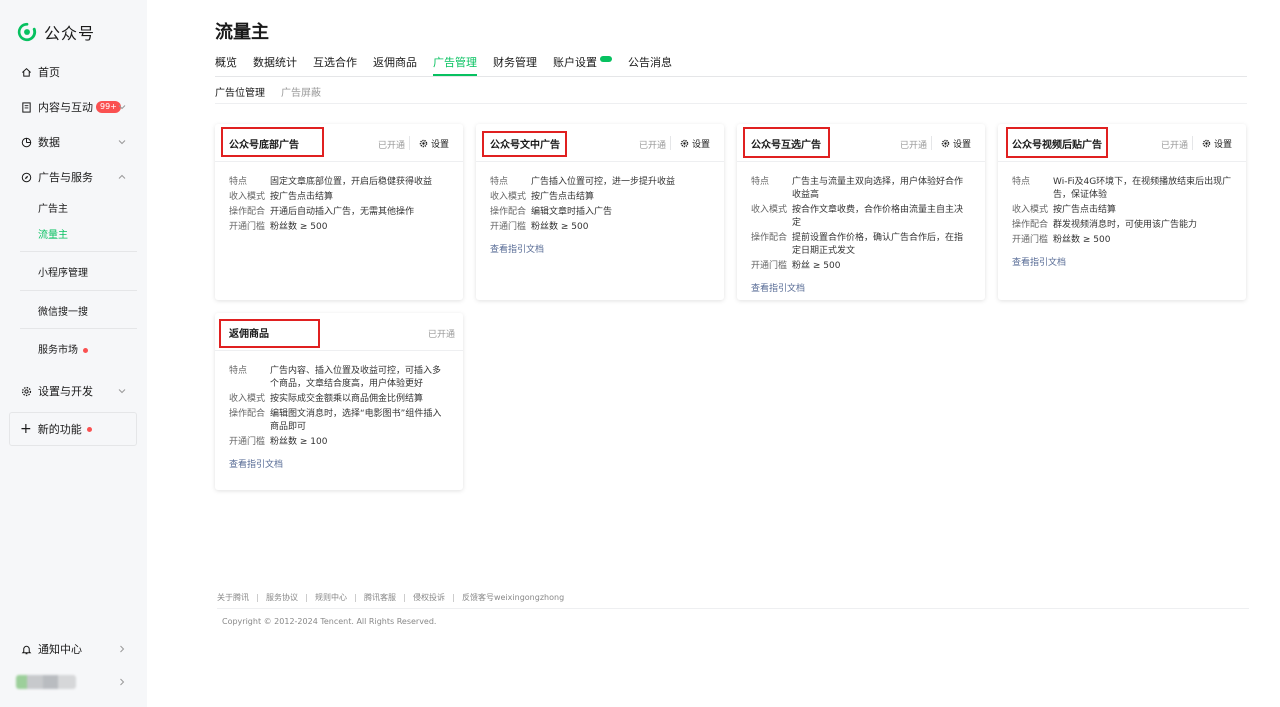 The width and height of the screenshot is (1280, 707). I want to click on page-title: 流量主, so click(242, 32).